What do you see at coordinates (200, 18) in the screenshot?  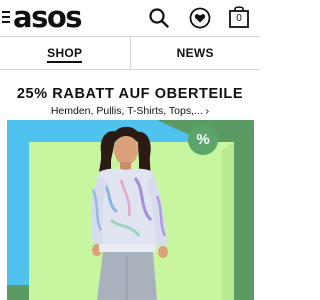 I see `heart-icon` at bounding box center [200, 18].